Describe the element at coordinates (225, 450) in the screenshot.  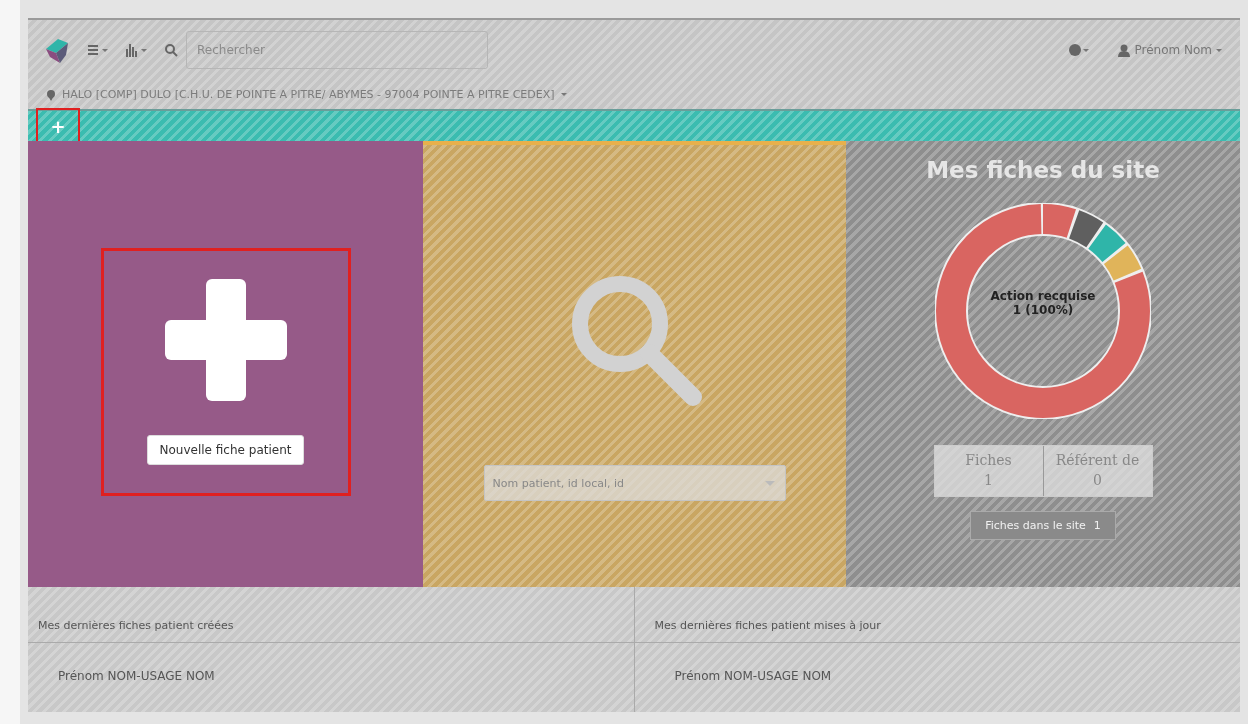
I see `new-patient-button: Nouvelle fiche patient` at that location.